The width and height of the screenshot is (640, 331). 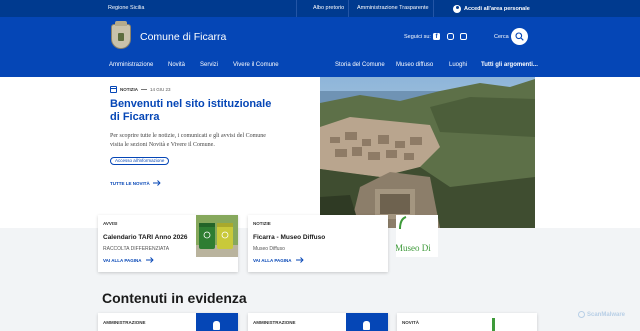 What do you see at coordinates (174, 298) in the screenshot?
I see `section-title: Contenuti in evidenza` at bounding box center [174, 298].